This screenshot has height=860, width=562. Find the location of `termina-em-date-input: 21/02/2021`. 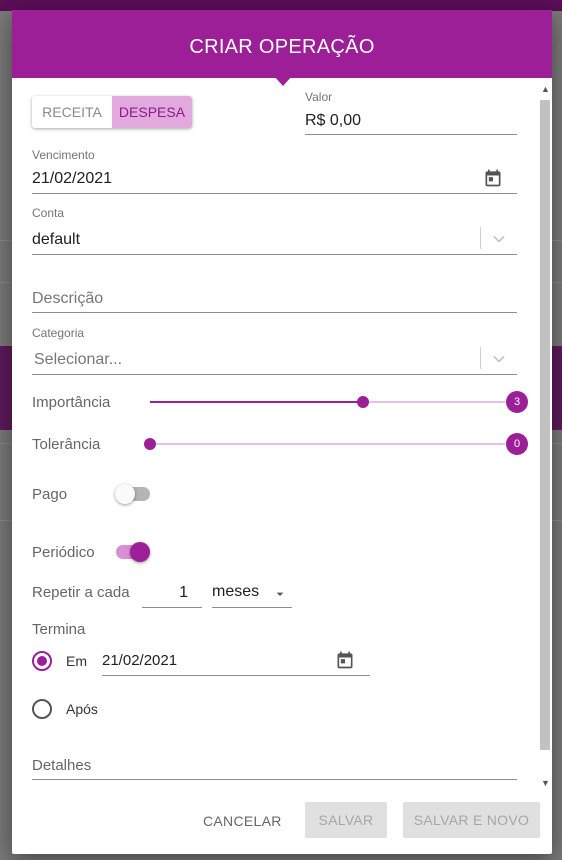

termina-em-date-input: 21/02/2021 is located at coordinates (139, 660).